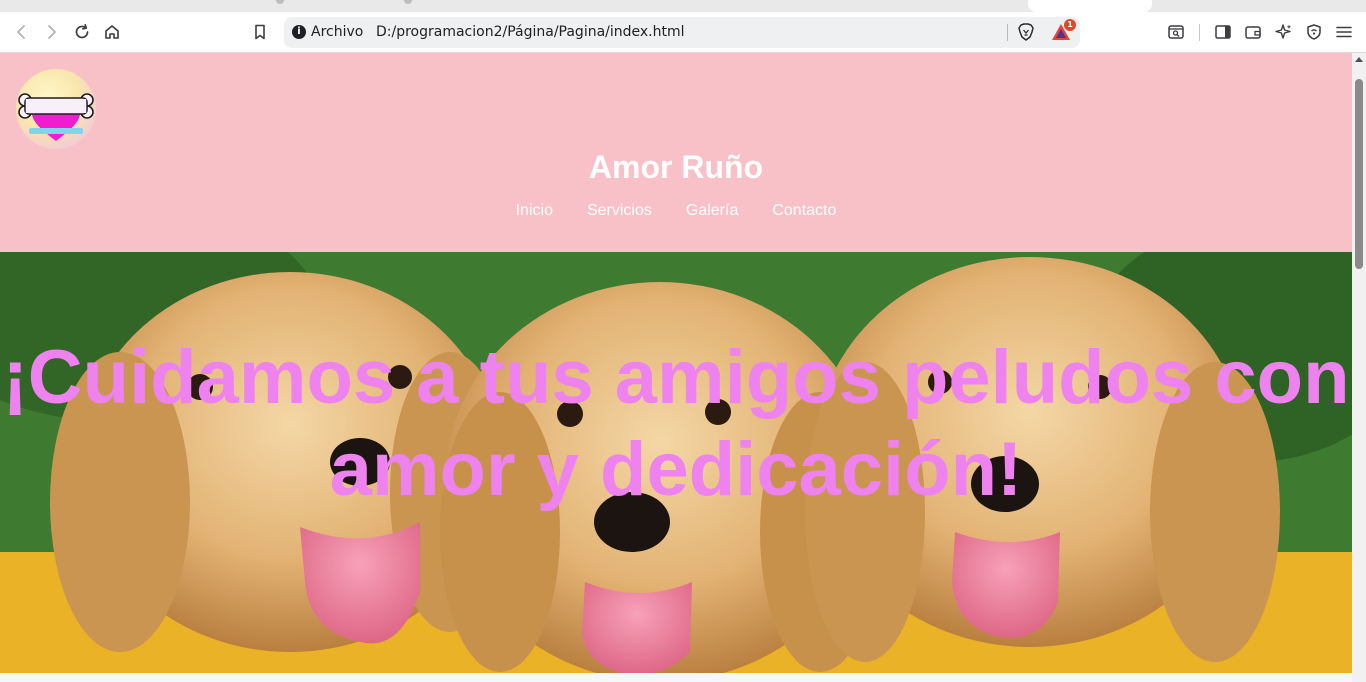 Image resolution: width=1366 pixels, height=682 pixels. Describe the element at coordinates (1070, 25) in the screenshot. I see `rewards-badge: 1` at that location.